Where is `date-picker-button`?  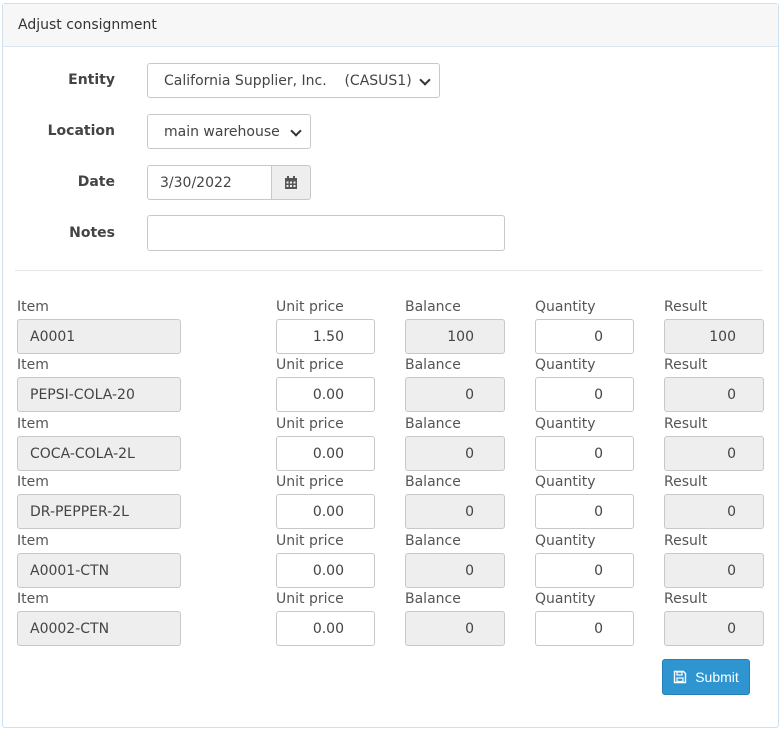
date-picker-button is located at coordinates (291, 182).